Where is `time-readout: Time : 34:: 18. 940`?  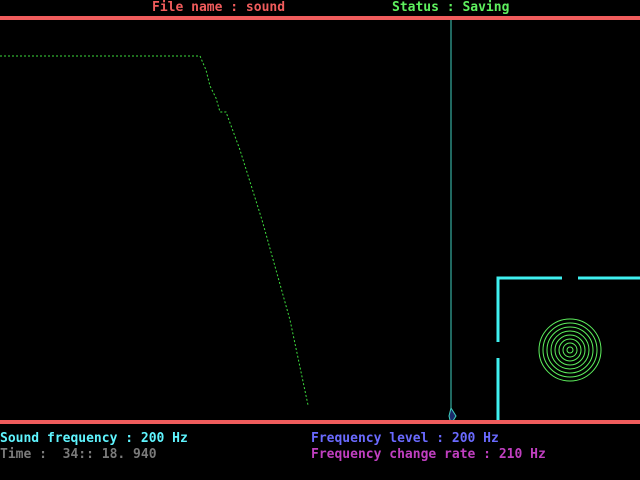 time-readout: Time : 34:: 18. 940 is located at coordinates (78, 454).